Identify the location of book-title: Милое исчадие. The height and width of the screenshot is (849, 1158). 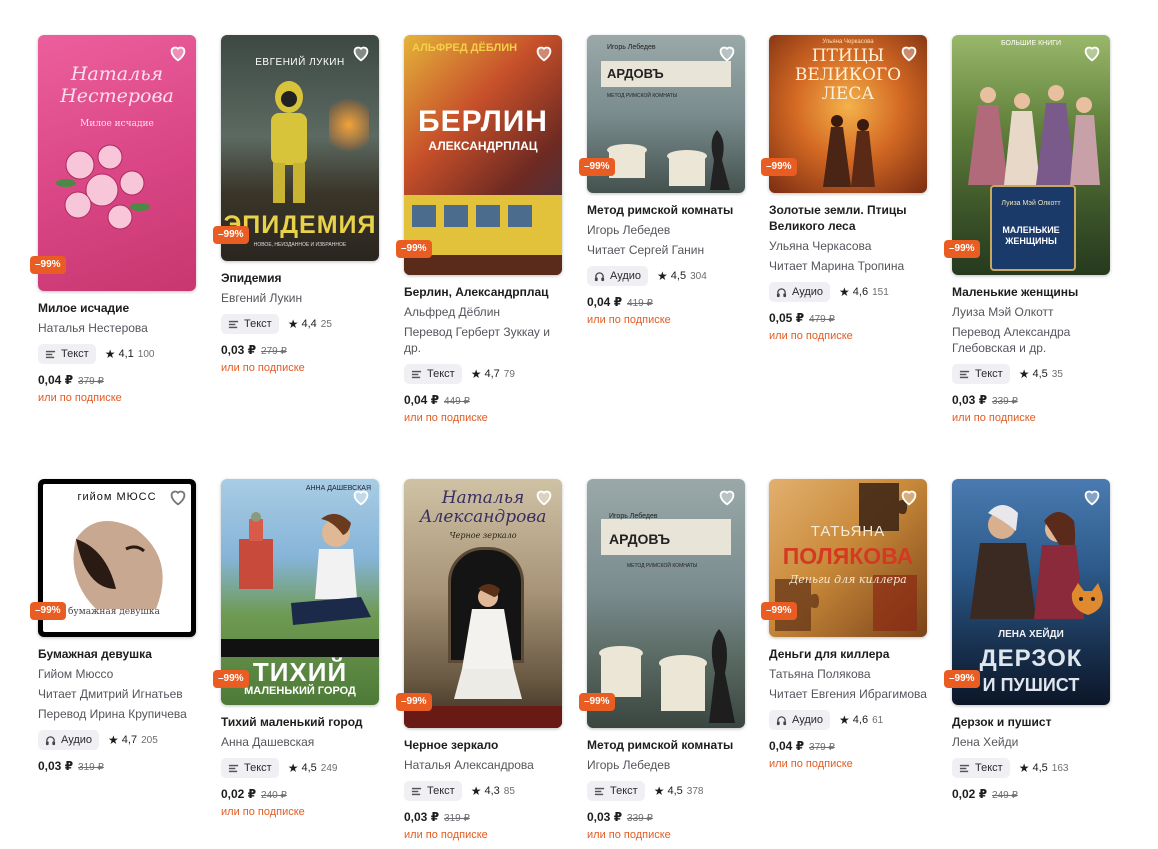
(118, 308).